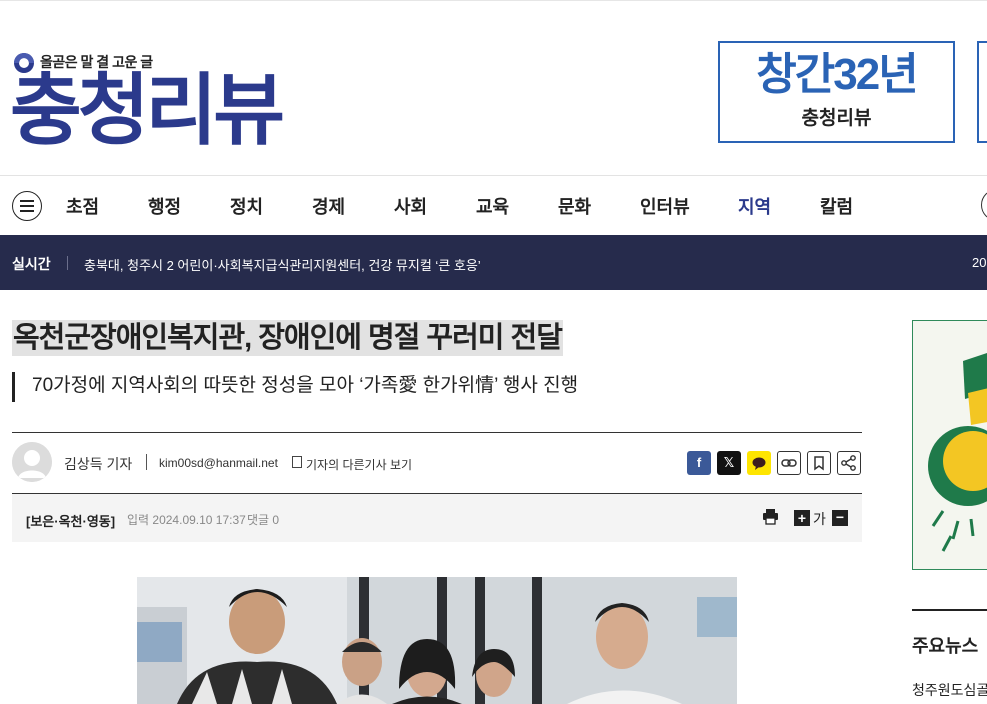  I want to click on search-icon, so click(984, 205).